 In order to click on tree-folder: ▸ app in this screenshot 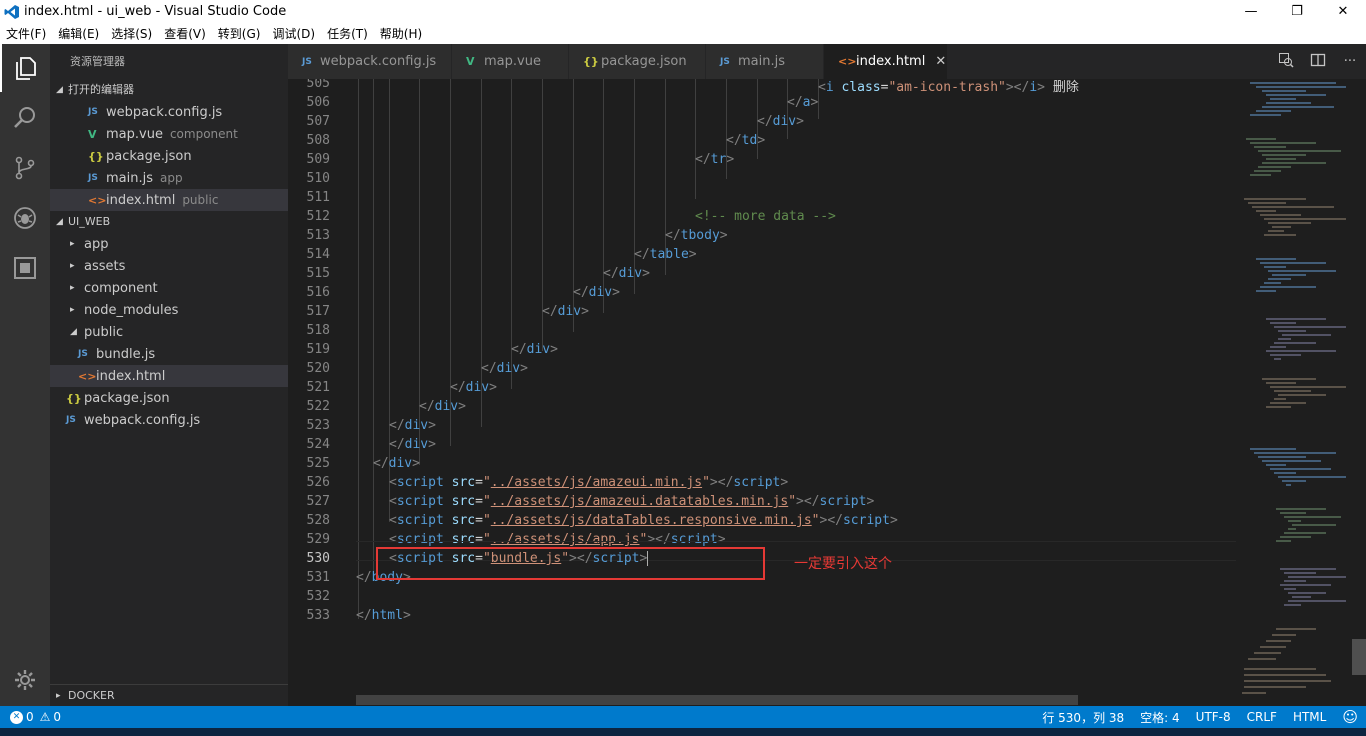, I will do `click(169, 244)`.